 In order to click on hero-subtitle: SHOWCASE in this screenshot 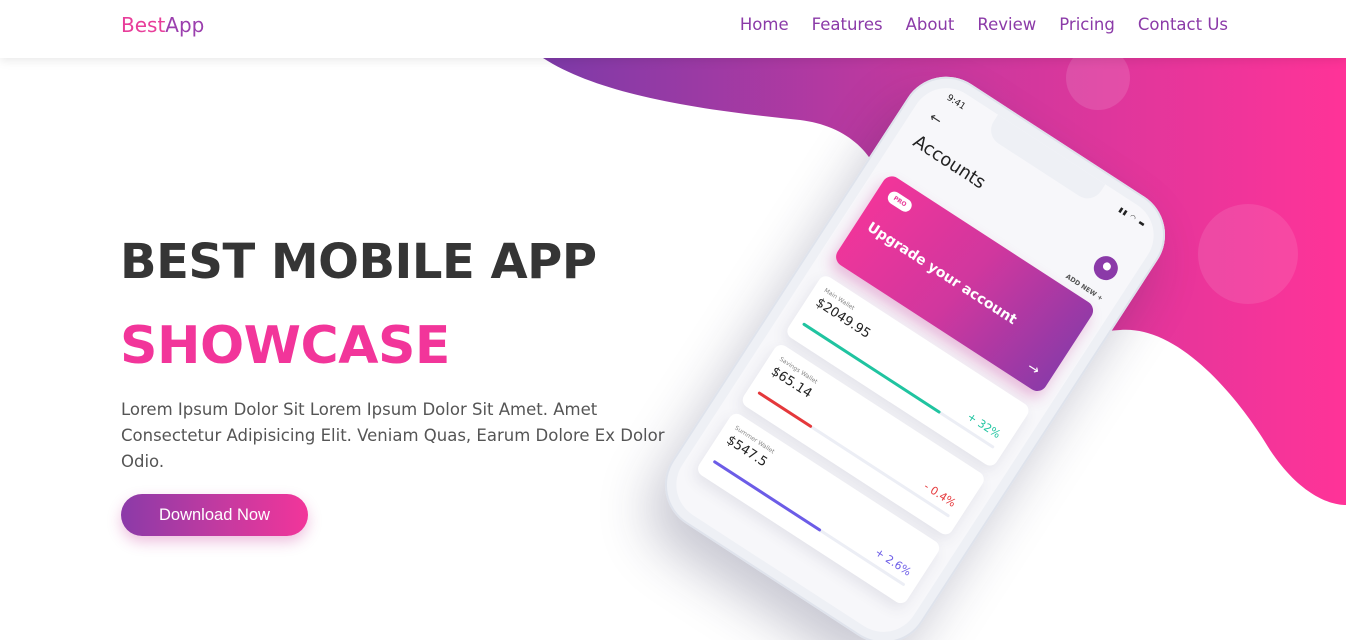, I will do `click(285, 346)`.